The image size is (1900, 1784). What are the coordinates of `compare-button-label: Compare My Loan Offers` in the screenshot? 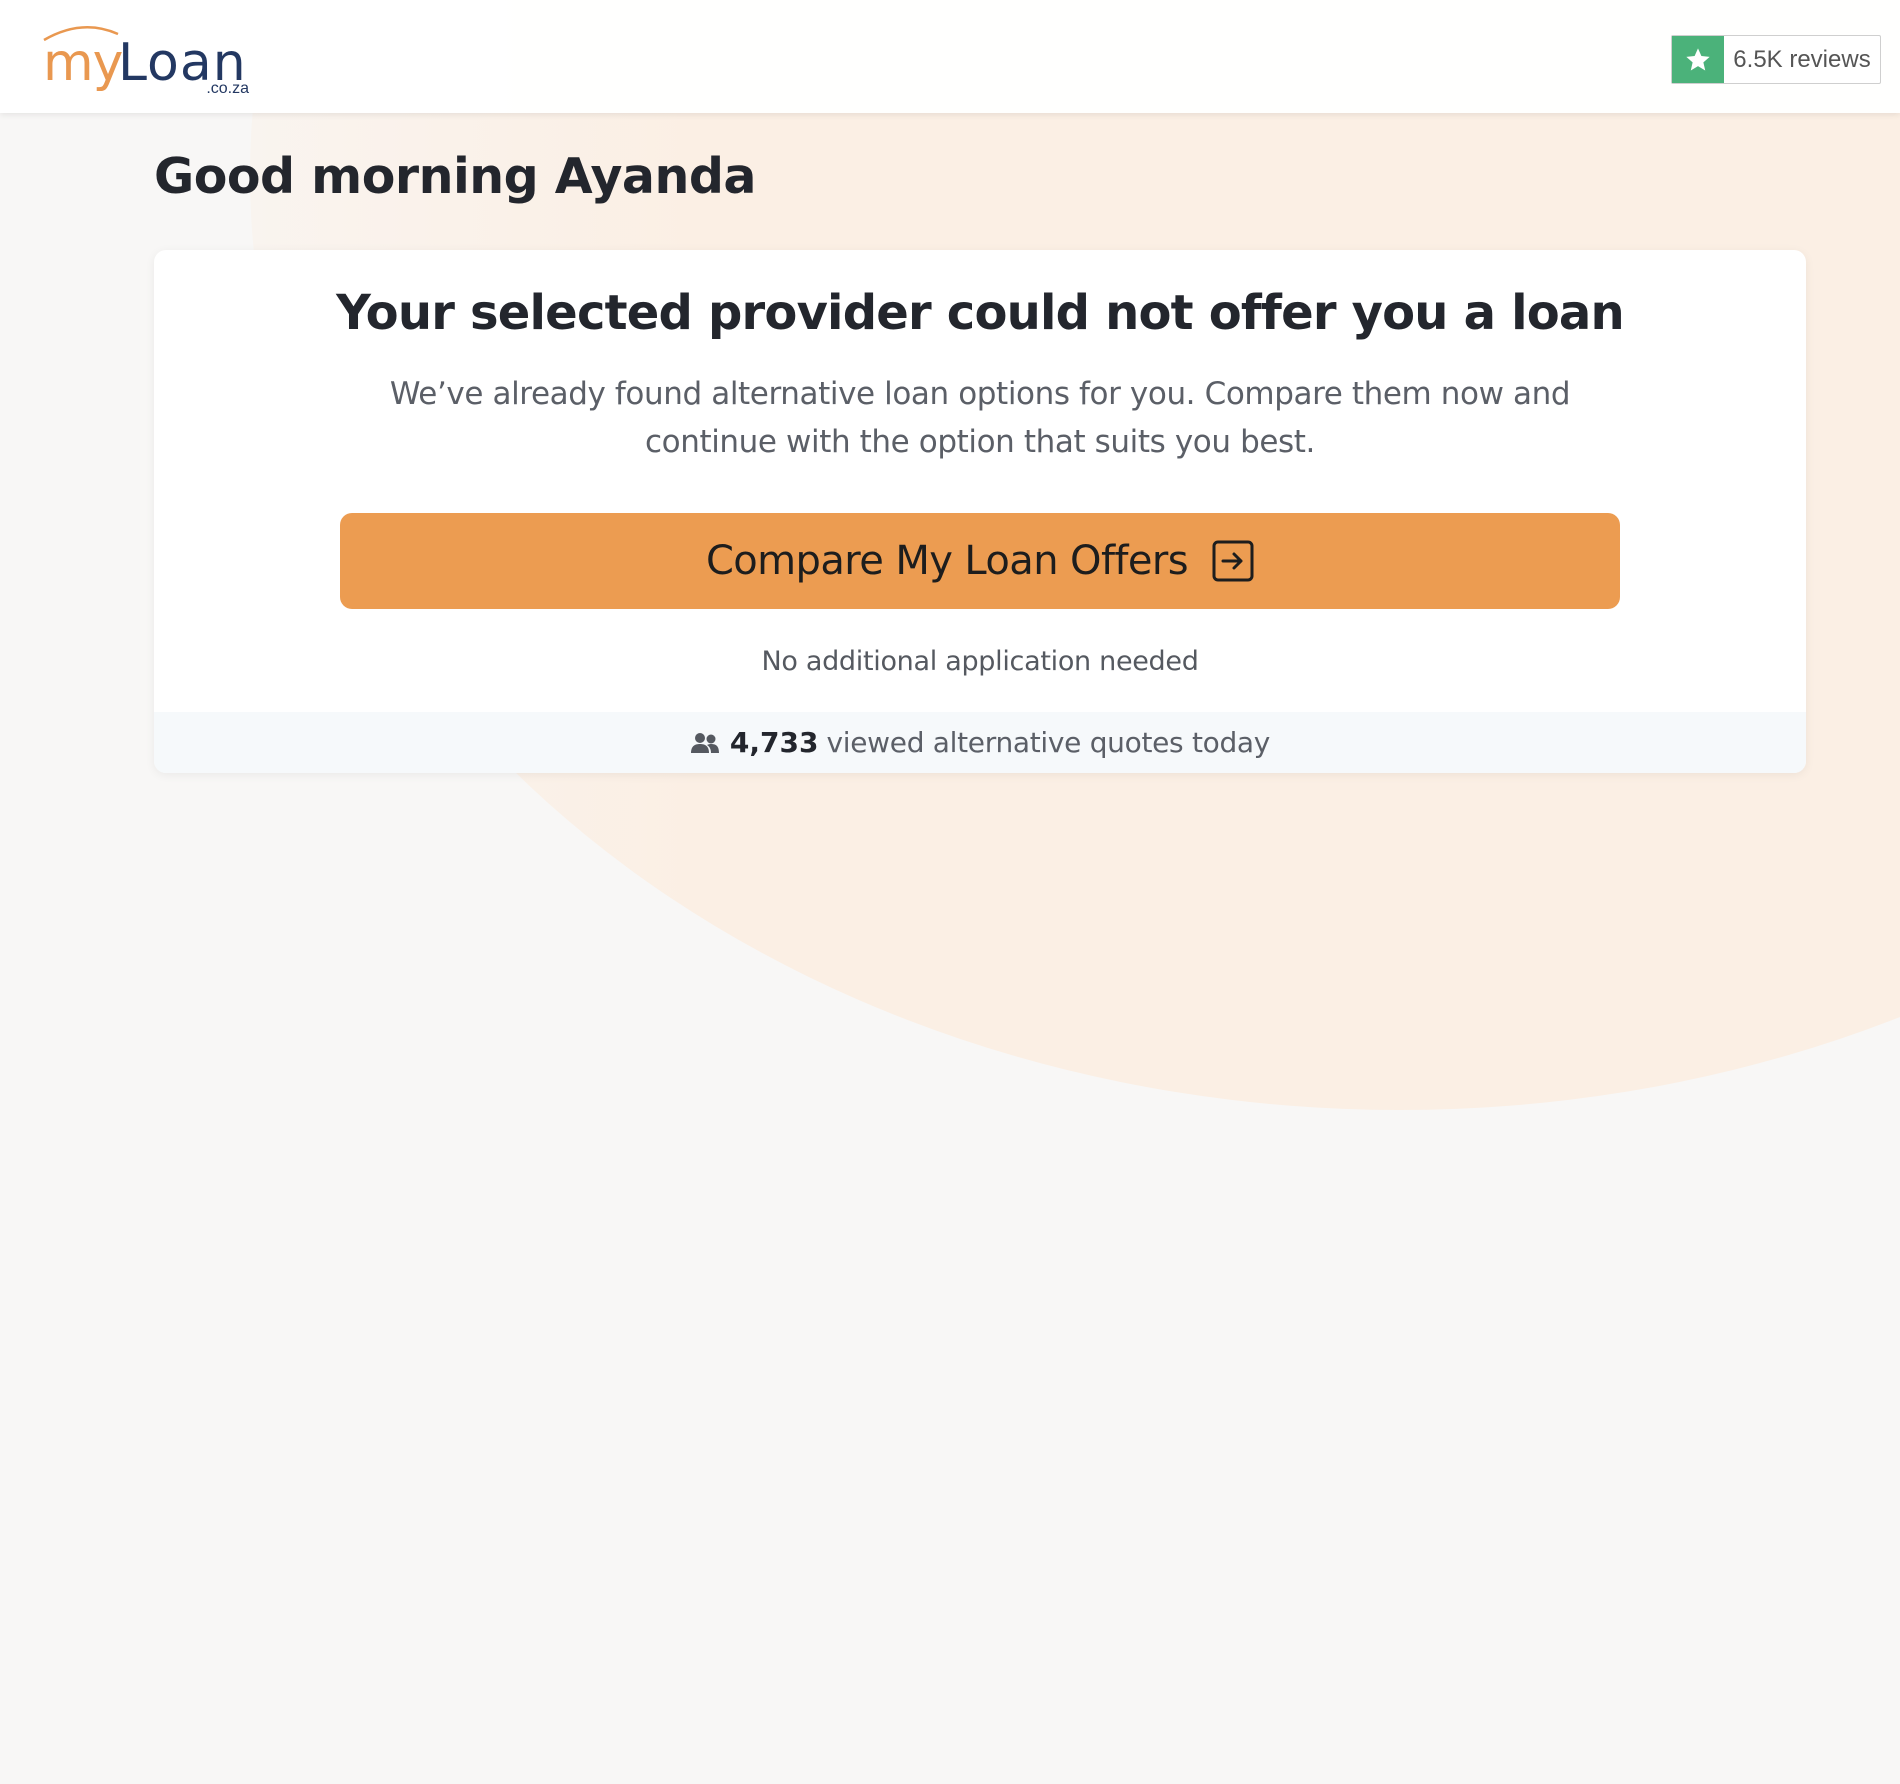 It's located at (947, 561).